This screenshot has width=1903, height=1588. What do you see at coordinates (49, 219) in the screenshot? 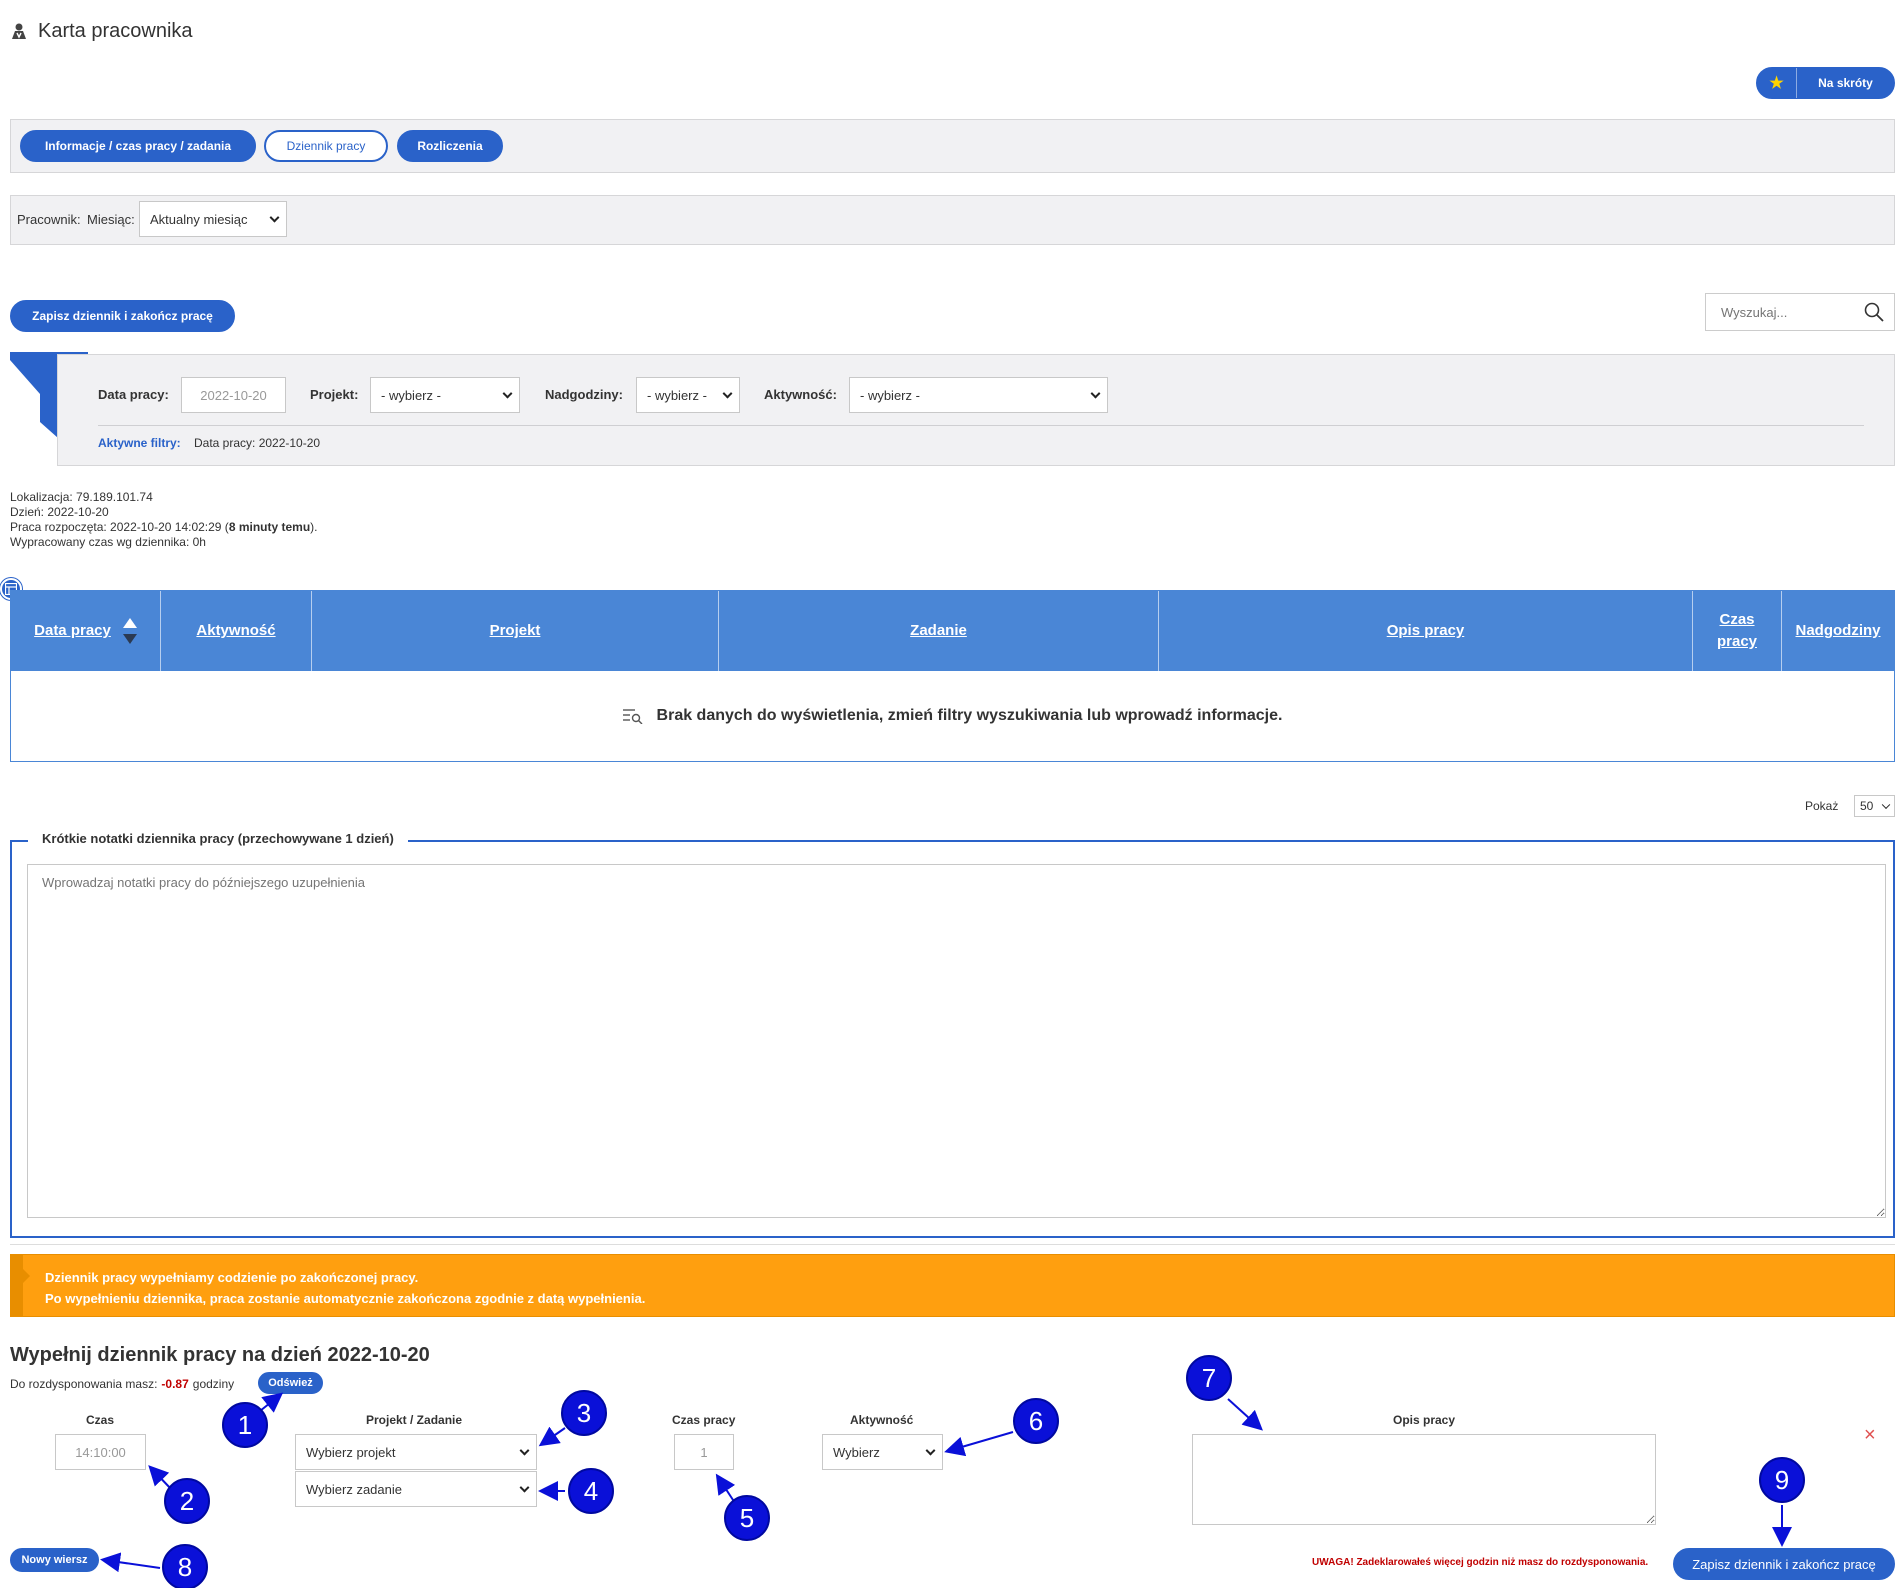
I see `employee-label: Pracownik:` at bounding box center [49, 219].